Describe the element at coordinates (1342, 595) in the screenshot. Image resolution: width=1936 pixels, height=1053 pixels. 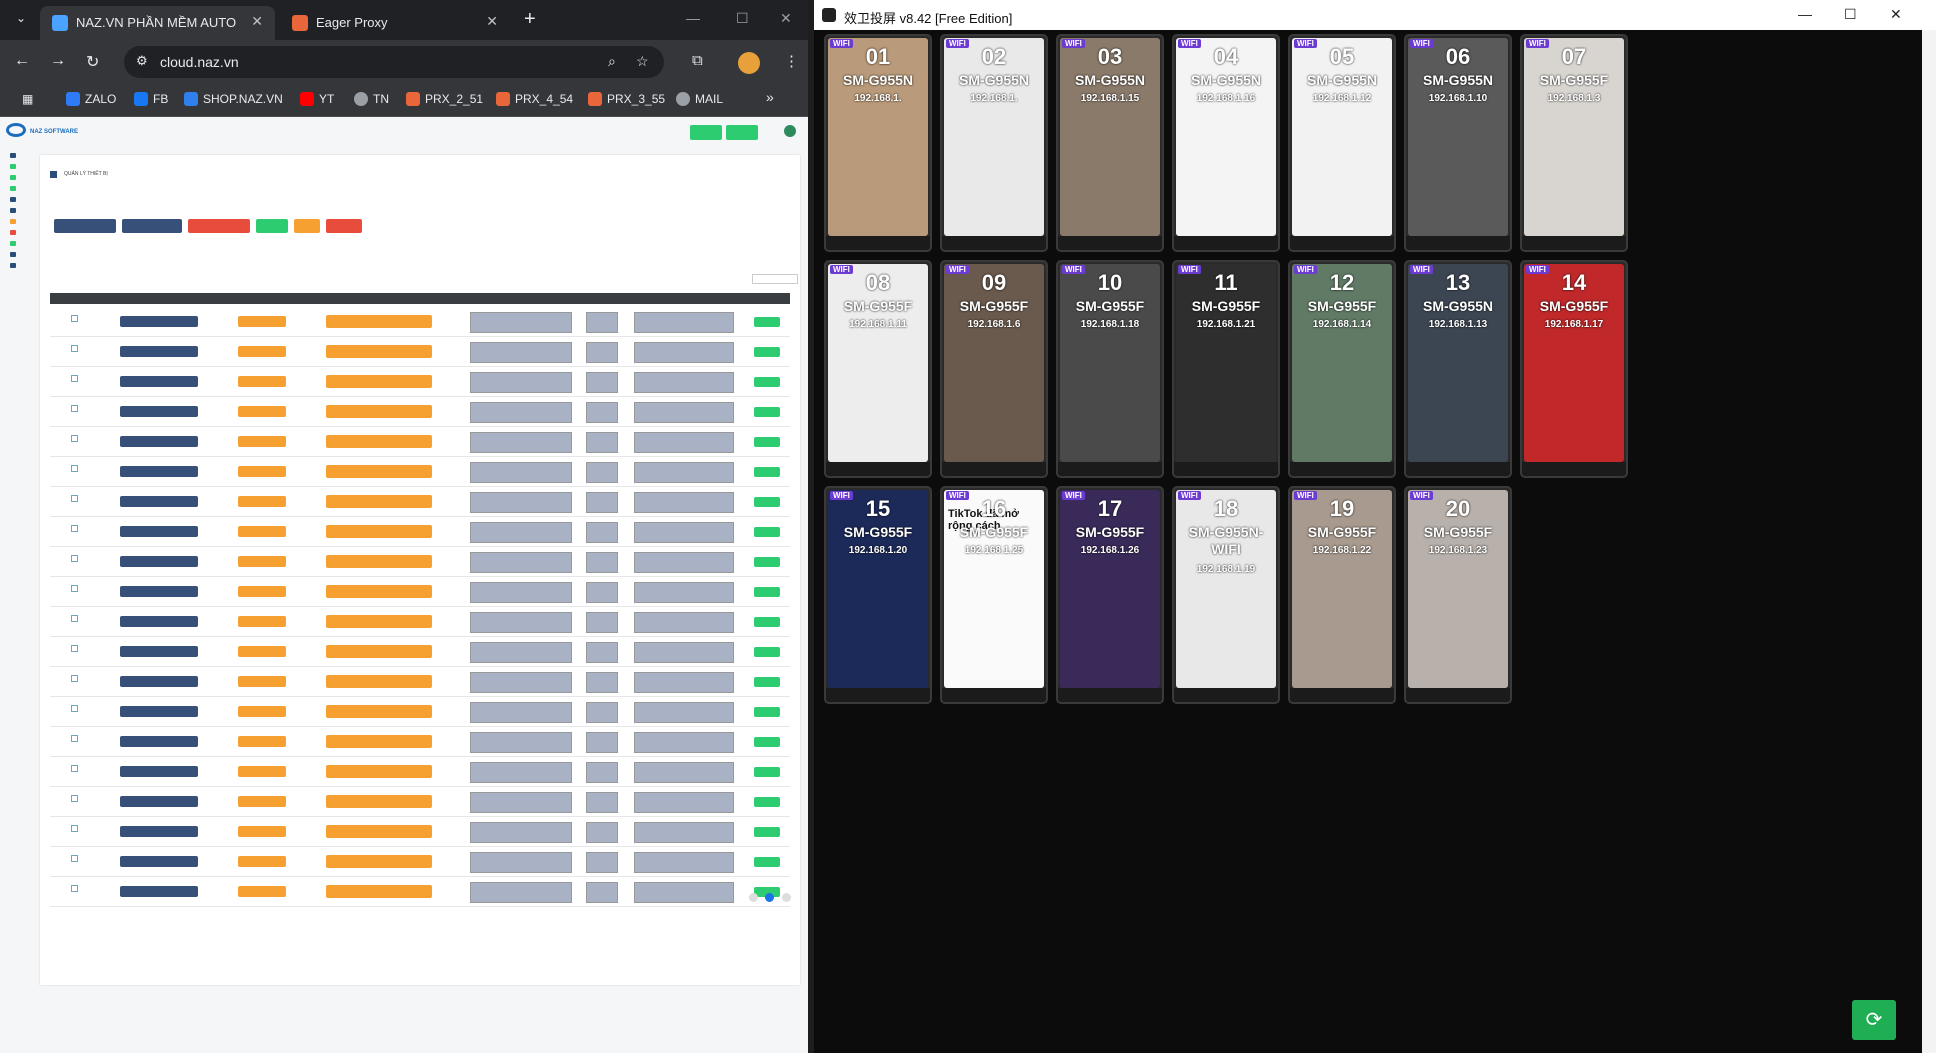
I see `device-screen-19: WIFI 19 SM-G955F 192.168.1.22` at that location.